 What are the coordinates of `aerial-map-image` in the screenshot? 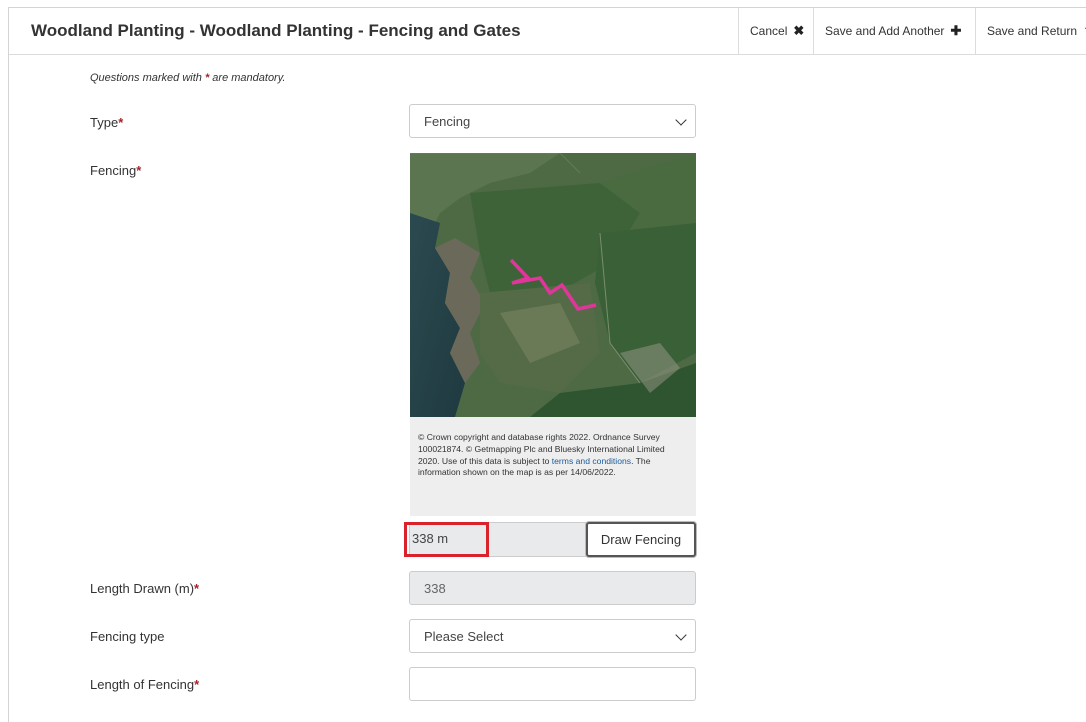 It's located at (553, 285).